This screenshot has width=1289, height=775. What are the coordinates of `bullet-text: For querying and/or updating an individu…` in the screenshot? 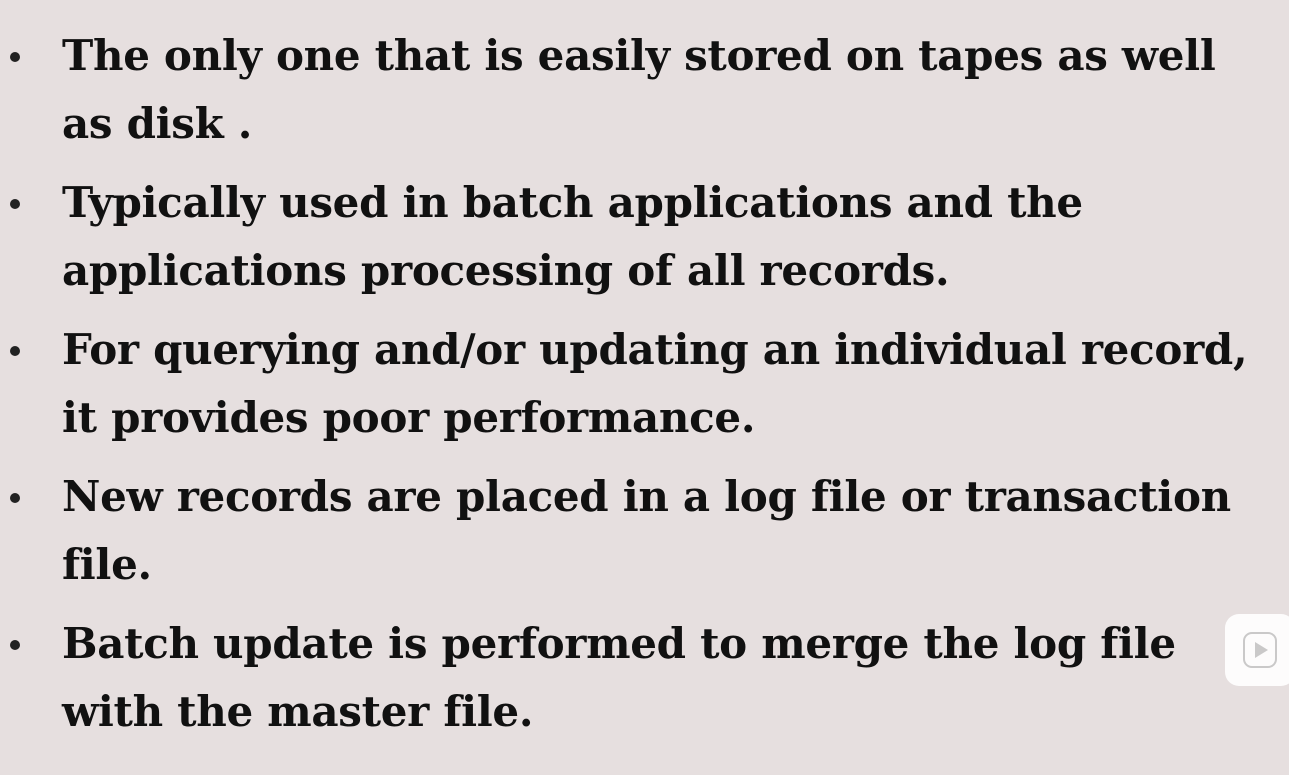 It's located at (655, 383).